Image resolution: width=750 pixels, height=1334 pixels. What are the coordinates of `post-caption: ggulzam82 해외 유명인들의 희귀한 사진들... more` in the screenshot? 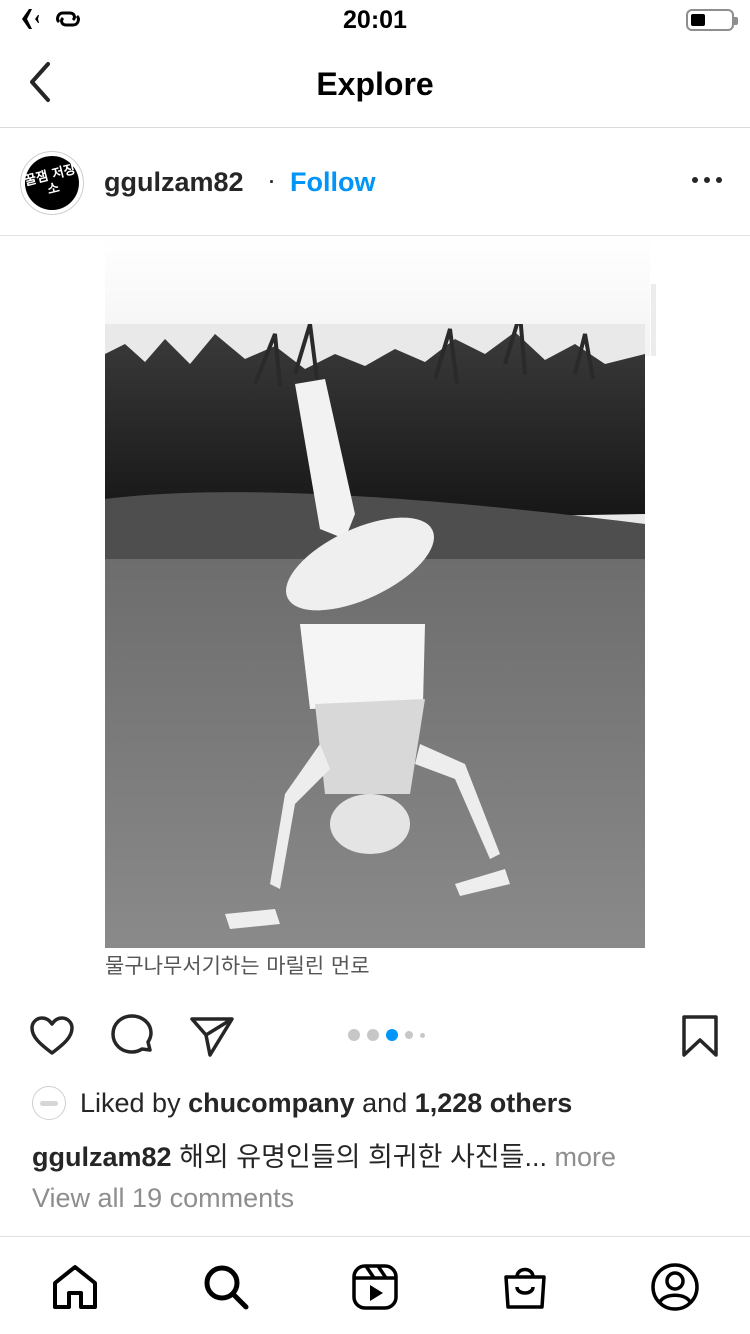 It's located at (324, 1154).